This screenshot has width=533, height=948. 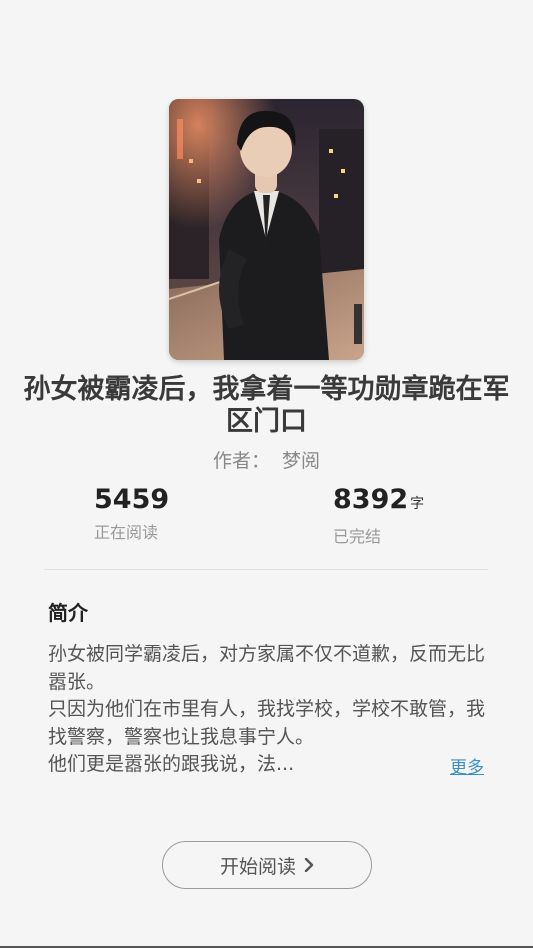 I want to click on intro-heading: 简介, so click(x=68, y=613).